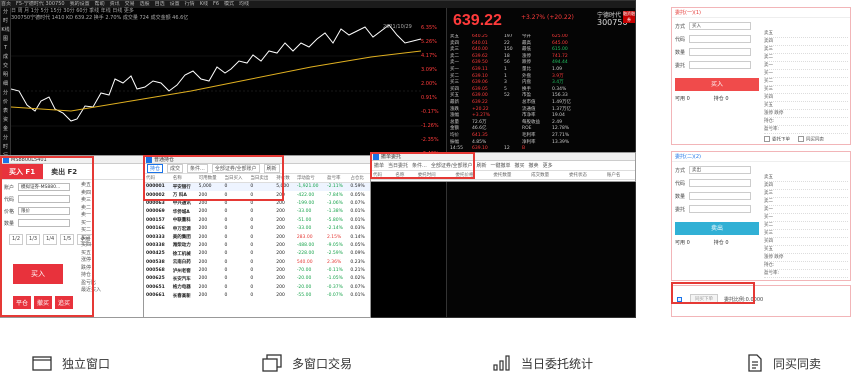  I want to click on table-row: 000568 泸州老窖 200 0 0 200 -70.00 -0.11% 0.21%, so click(257, 270).